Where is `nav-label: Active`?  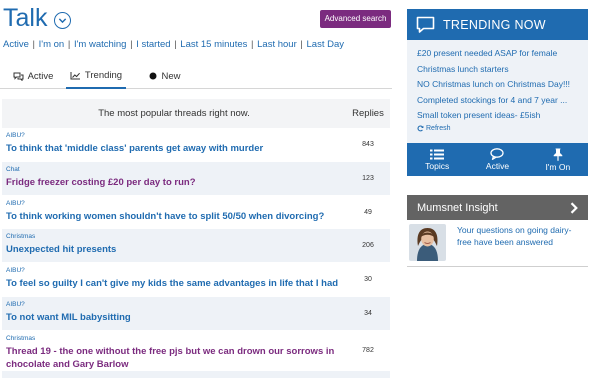
nav-label: Active is located at coordinates (497, 166).